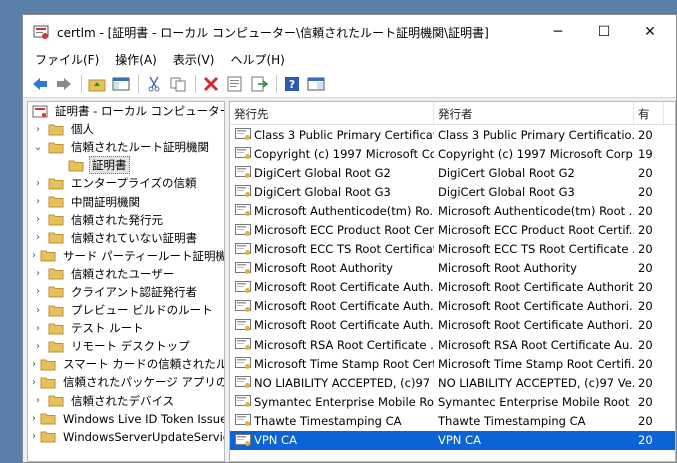 The width and height of the screenshot is (677, 463). What do you see at coordinates (292, 84) in the screenshot?
I see `help-button: ?` at bounding box center [292, 84].